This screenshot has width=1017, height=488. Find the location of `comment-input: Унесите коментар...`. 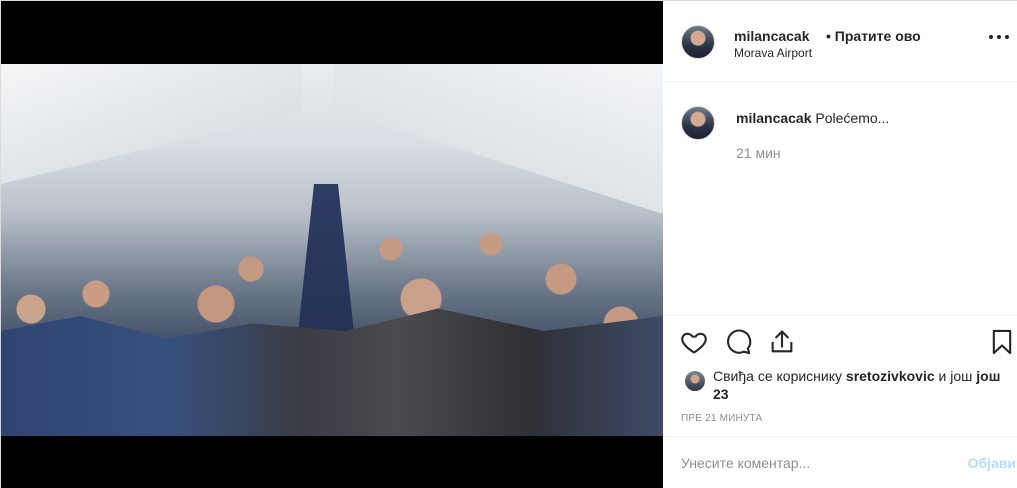

comment-input: Унесите коментар... is located at coordinates (745, 463).